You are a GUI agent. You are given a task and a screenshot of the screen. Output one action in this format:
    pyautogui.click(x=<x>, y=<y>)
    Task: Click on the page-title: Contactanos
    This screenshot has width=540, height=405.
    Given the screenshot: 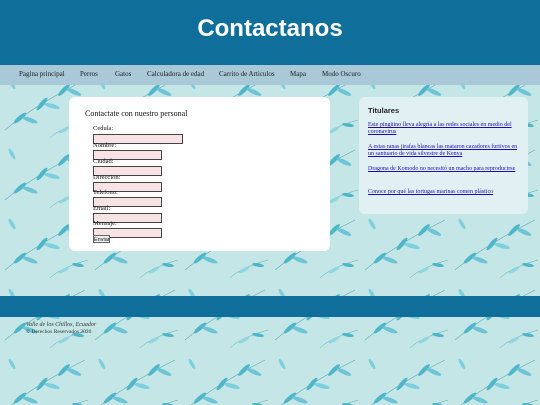 What is the action you would take?
    pyautogui.click(x=270, y=28)
    